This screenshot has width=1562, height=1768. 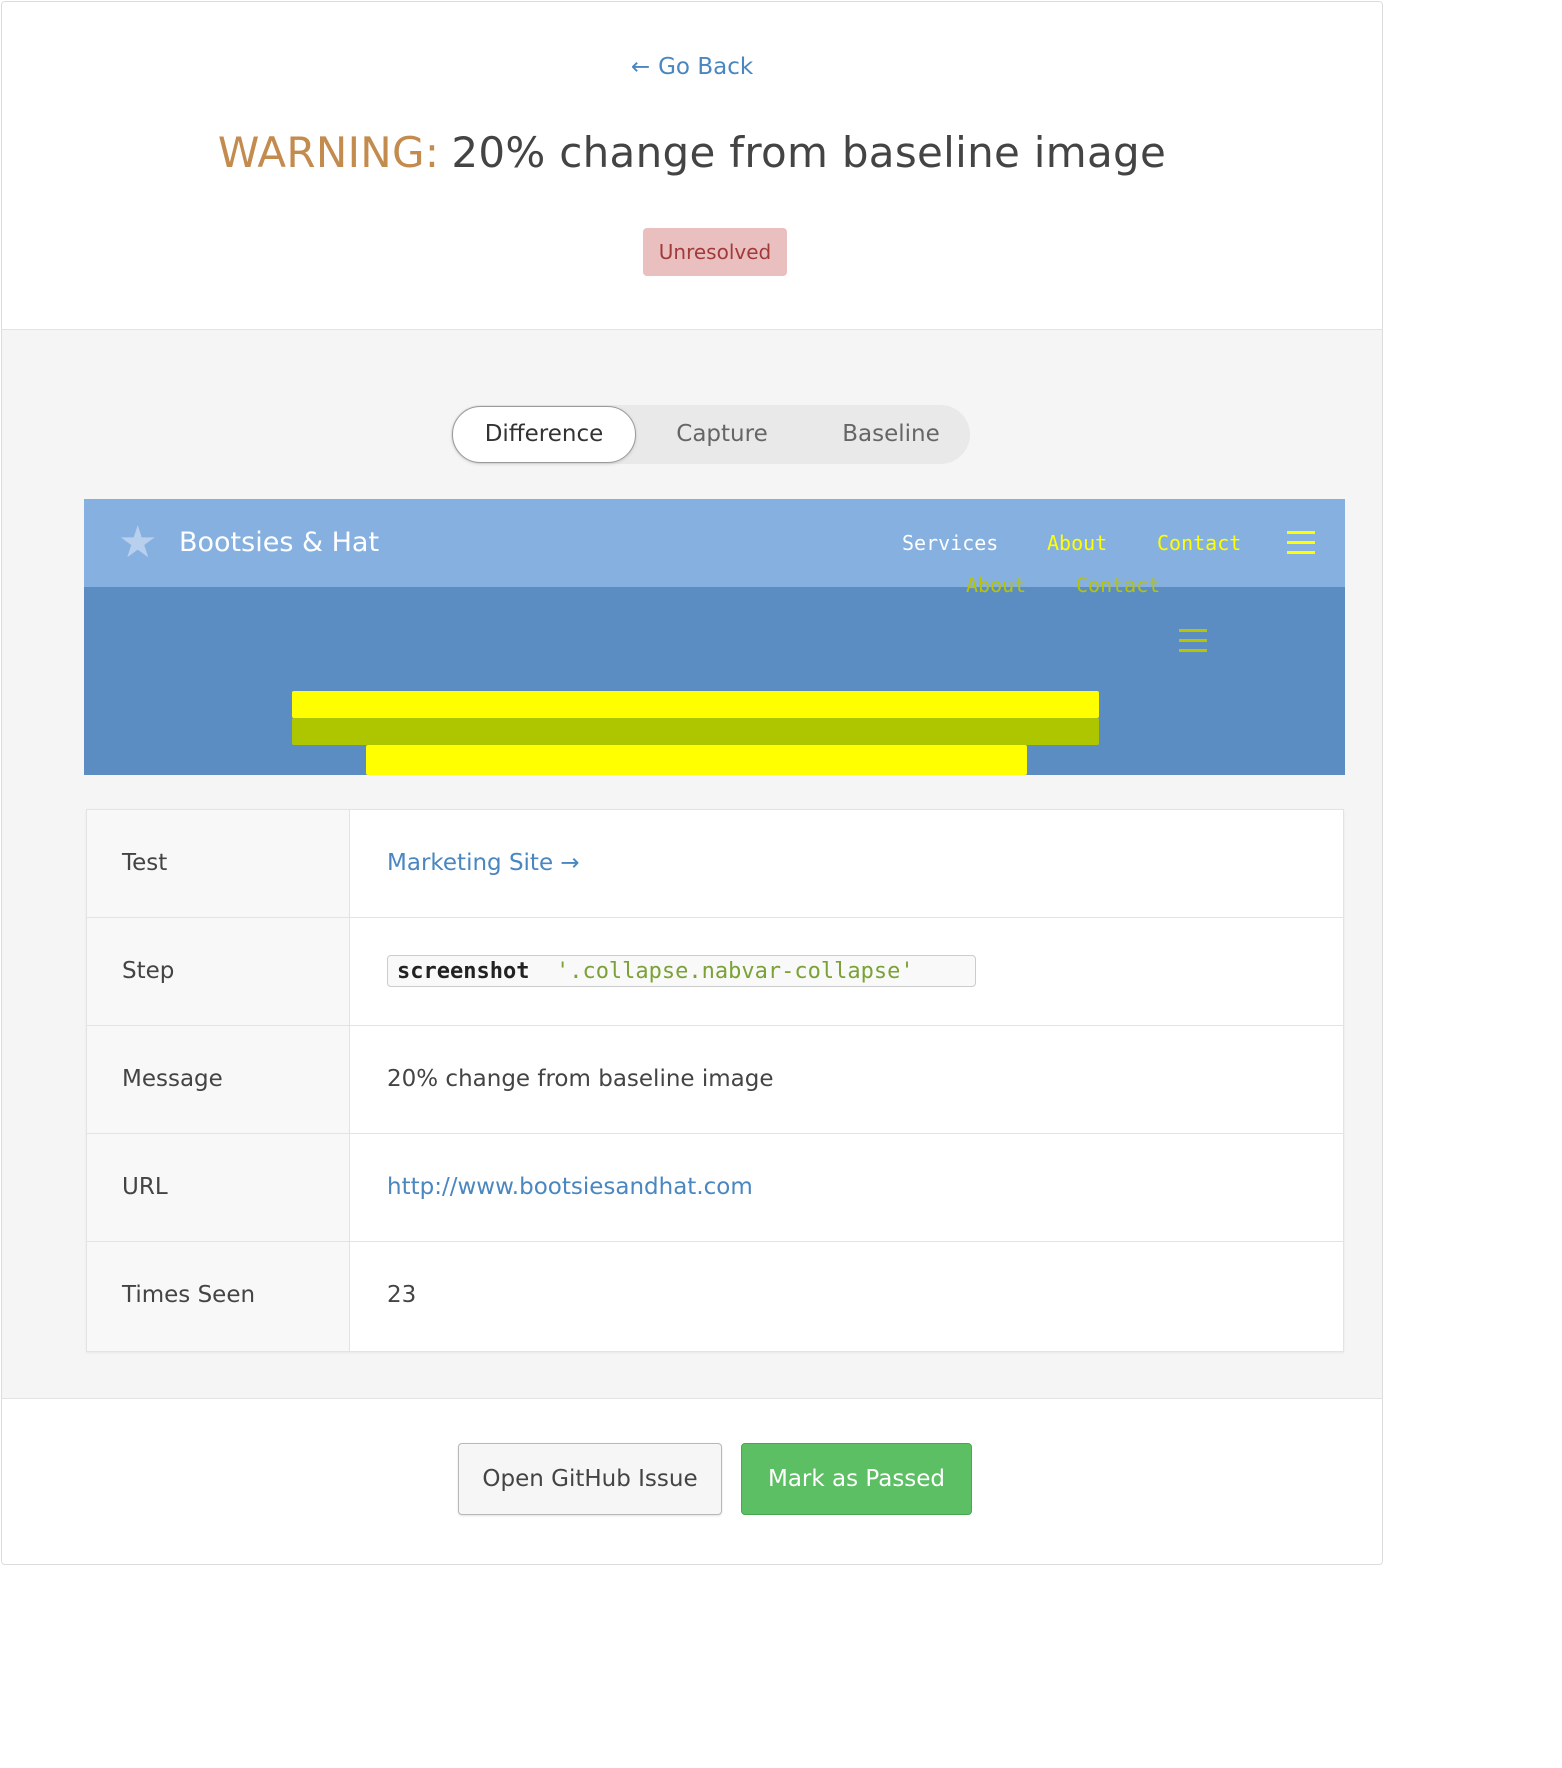 I want to click on row-value: Marketing Site →, so click(x=483, y=863).